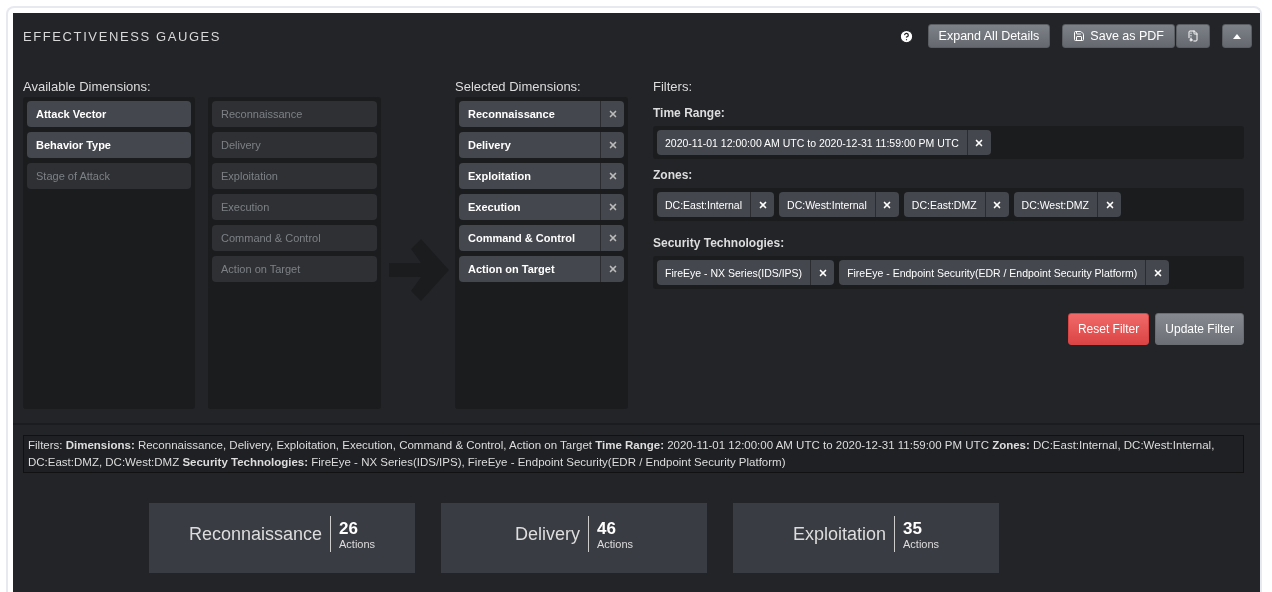 This screenshot has width=1272, height=592. Describe the element at coordinates (673, 175) in the screenshot. I see `filter-label: Zones:` at that location.